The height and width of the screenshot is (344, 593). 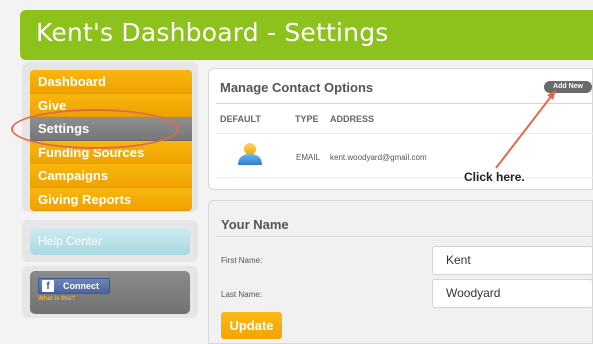 What do you see at coordinates (307, 119) in the screenshot?
I see `column-header-type: TYPE` at bounding box center [307, 119].